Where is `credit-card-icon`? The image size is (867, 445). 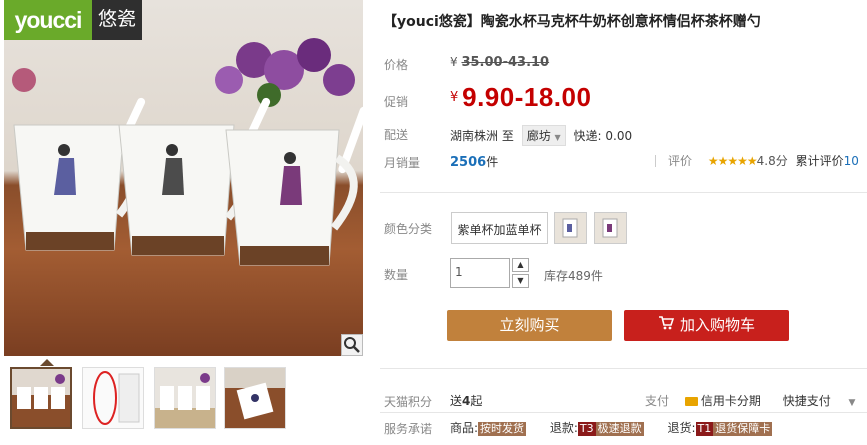 credit-card-icon is located at coordinates (691, 401).